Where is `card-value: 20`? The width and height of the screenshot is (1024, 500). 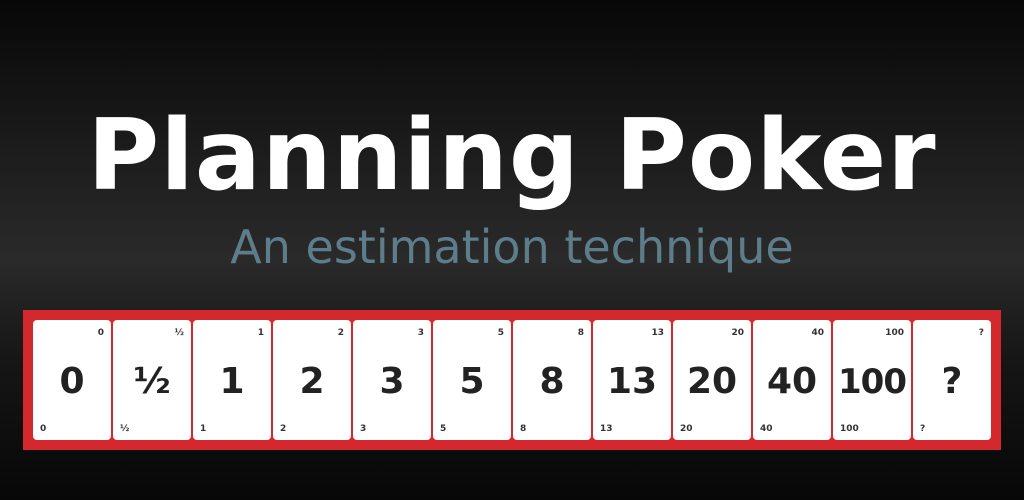
card-value: 20 is located at coordinates (712, 381).